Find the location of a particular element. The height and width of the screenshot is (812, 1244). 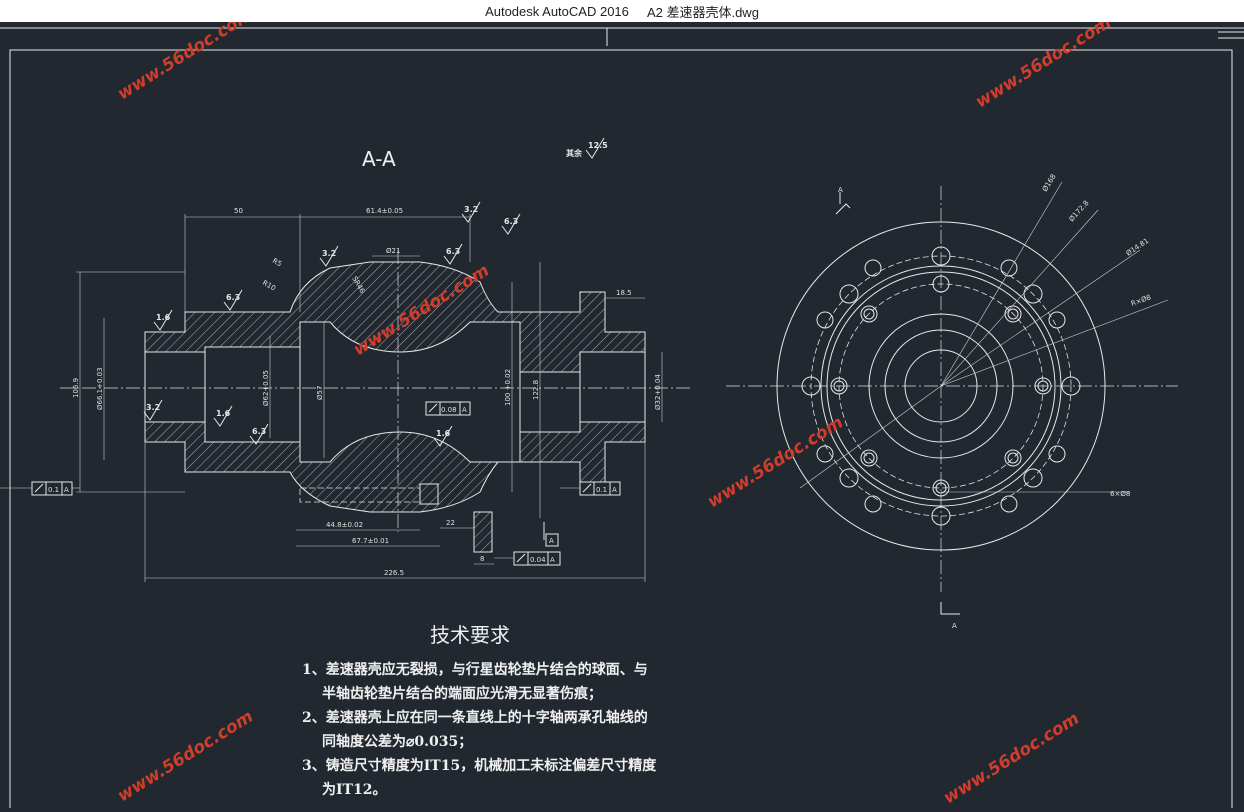

tech-req-line-3: 2、差速器壳上应在同一条直线上的十字轴两承孔轴线的 is located at coordinates (475, 717).